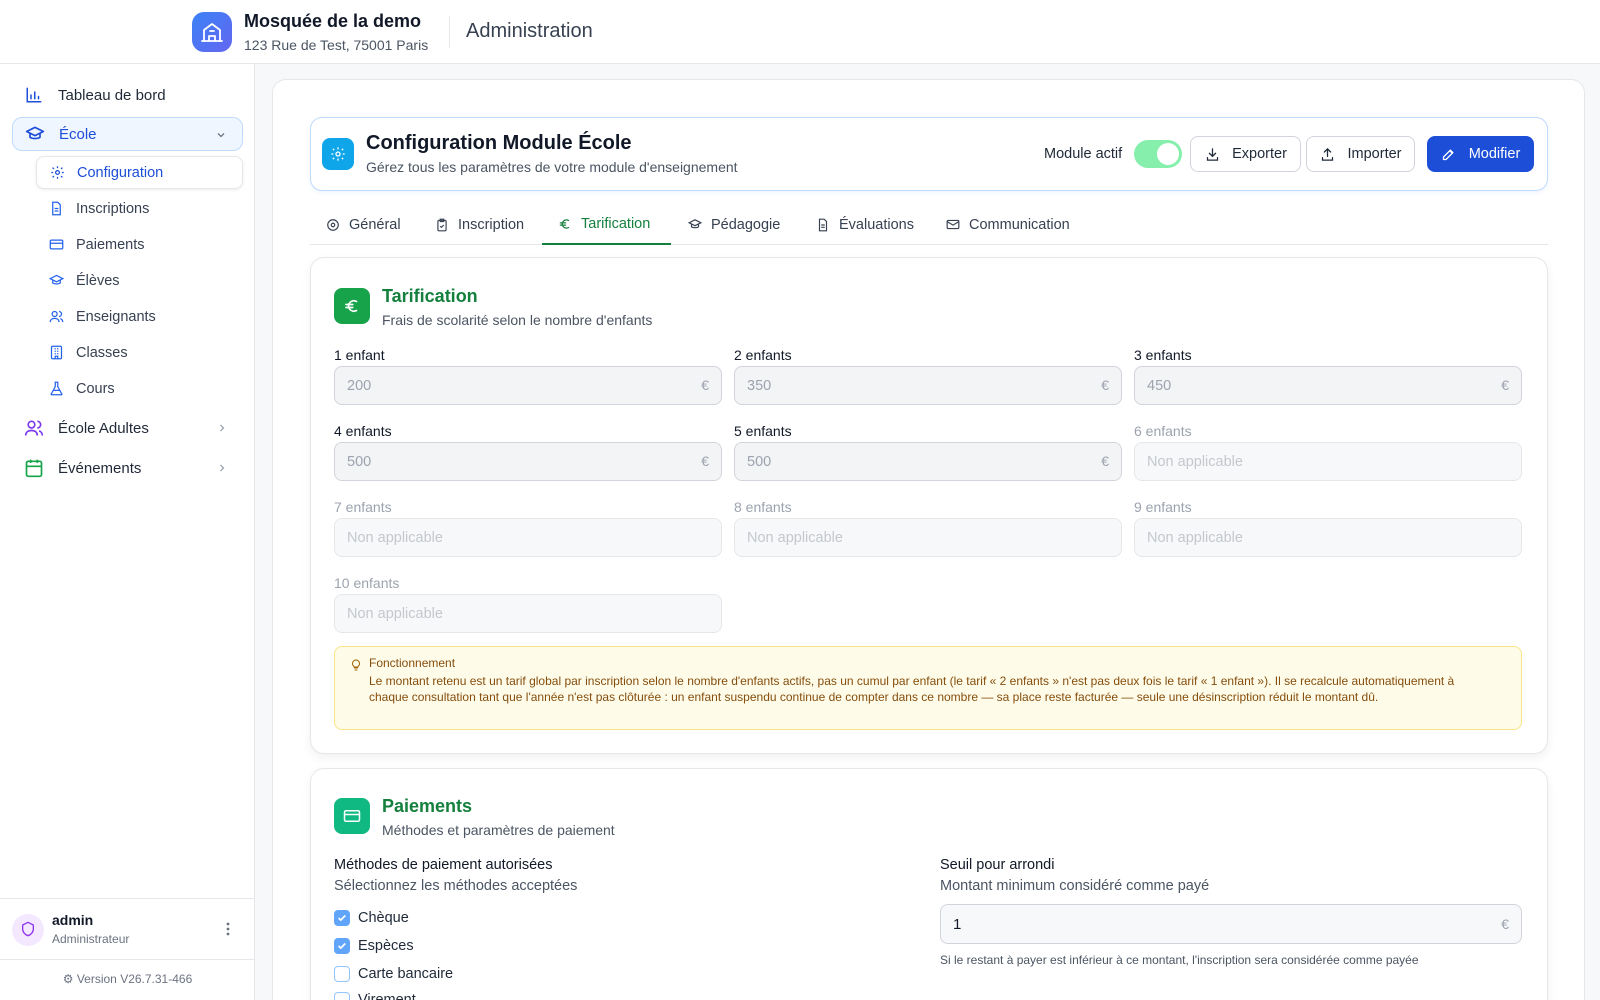 The width and height of the screenshot is (1600, 1000). I want to click on document-icon, so click(823, 225).